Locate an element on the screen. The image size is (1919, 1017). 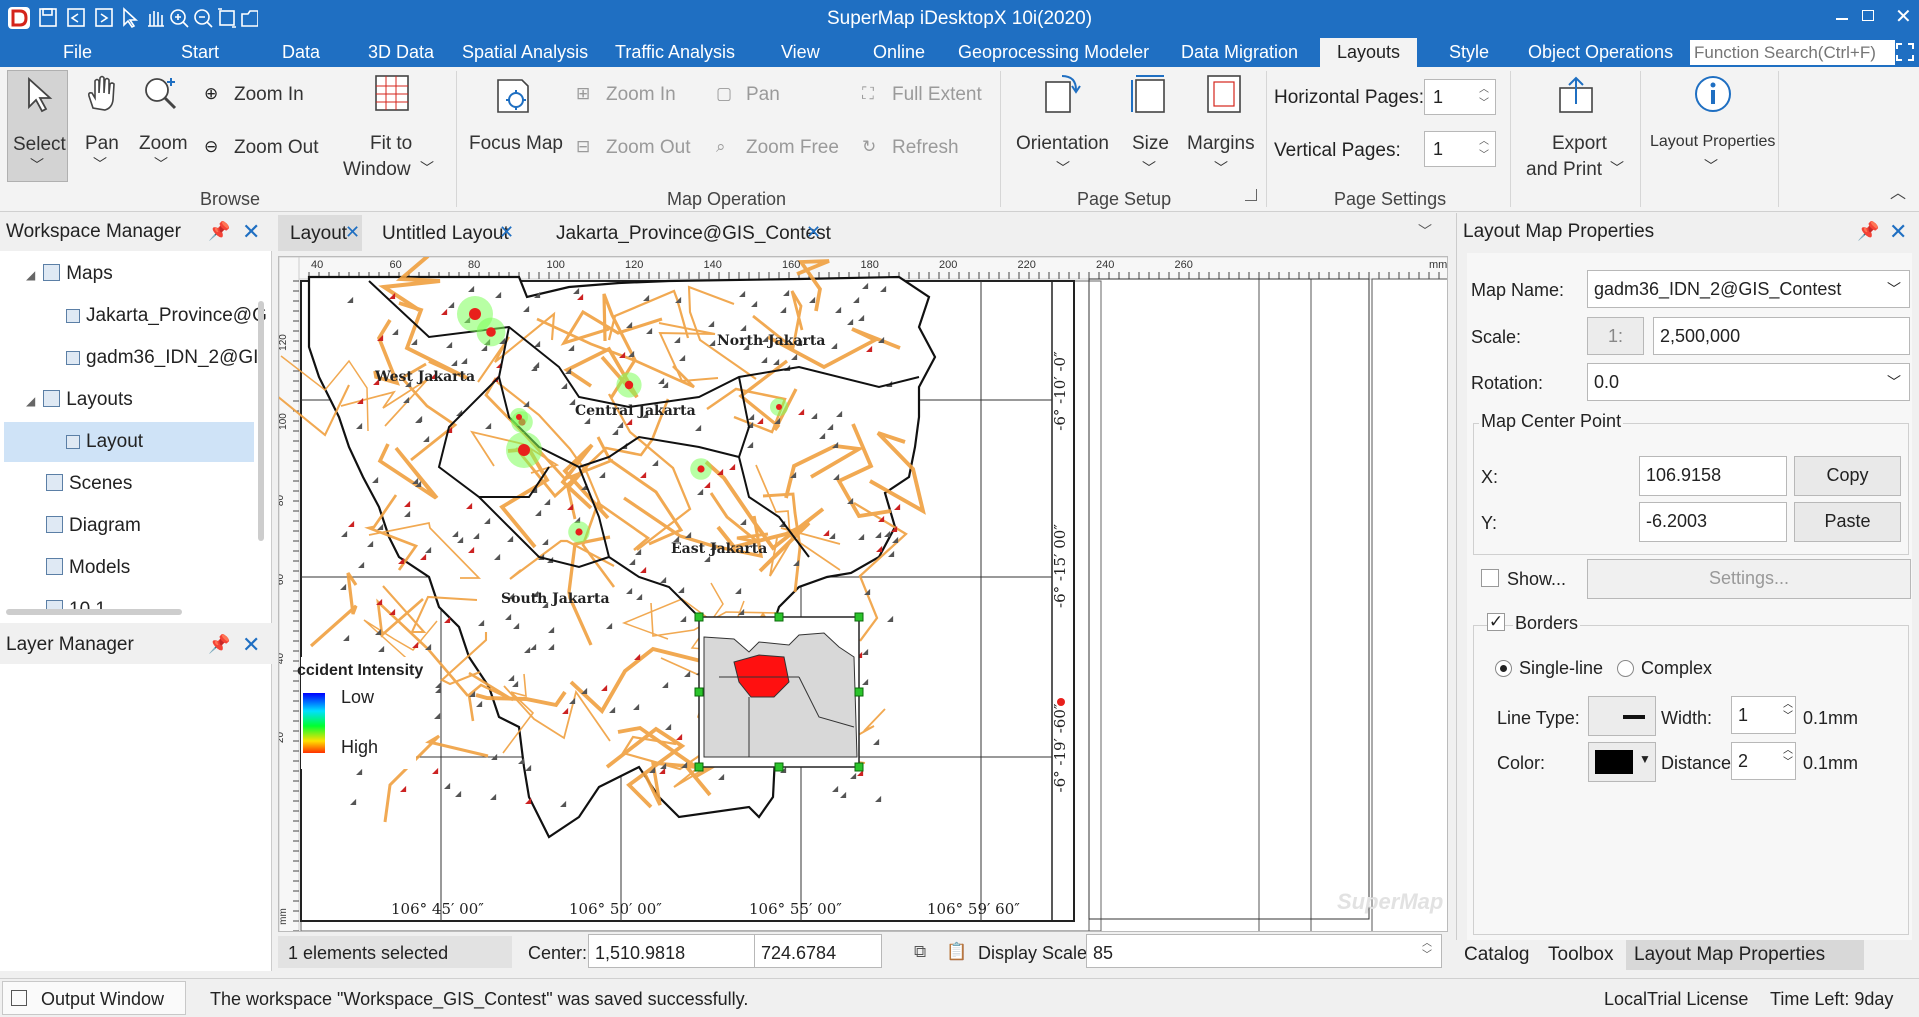
center-y-field: 724.6784 is located at coordinates (818, 951).